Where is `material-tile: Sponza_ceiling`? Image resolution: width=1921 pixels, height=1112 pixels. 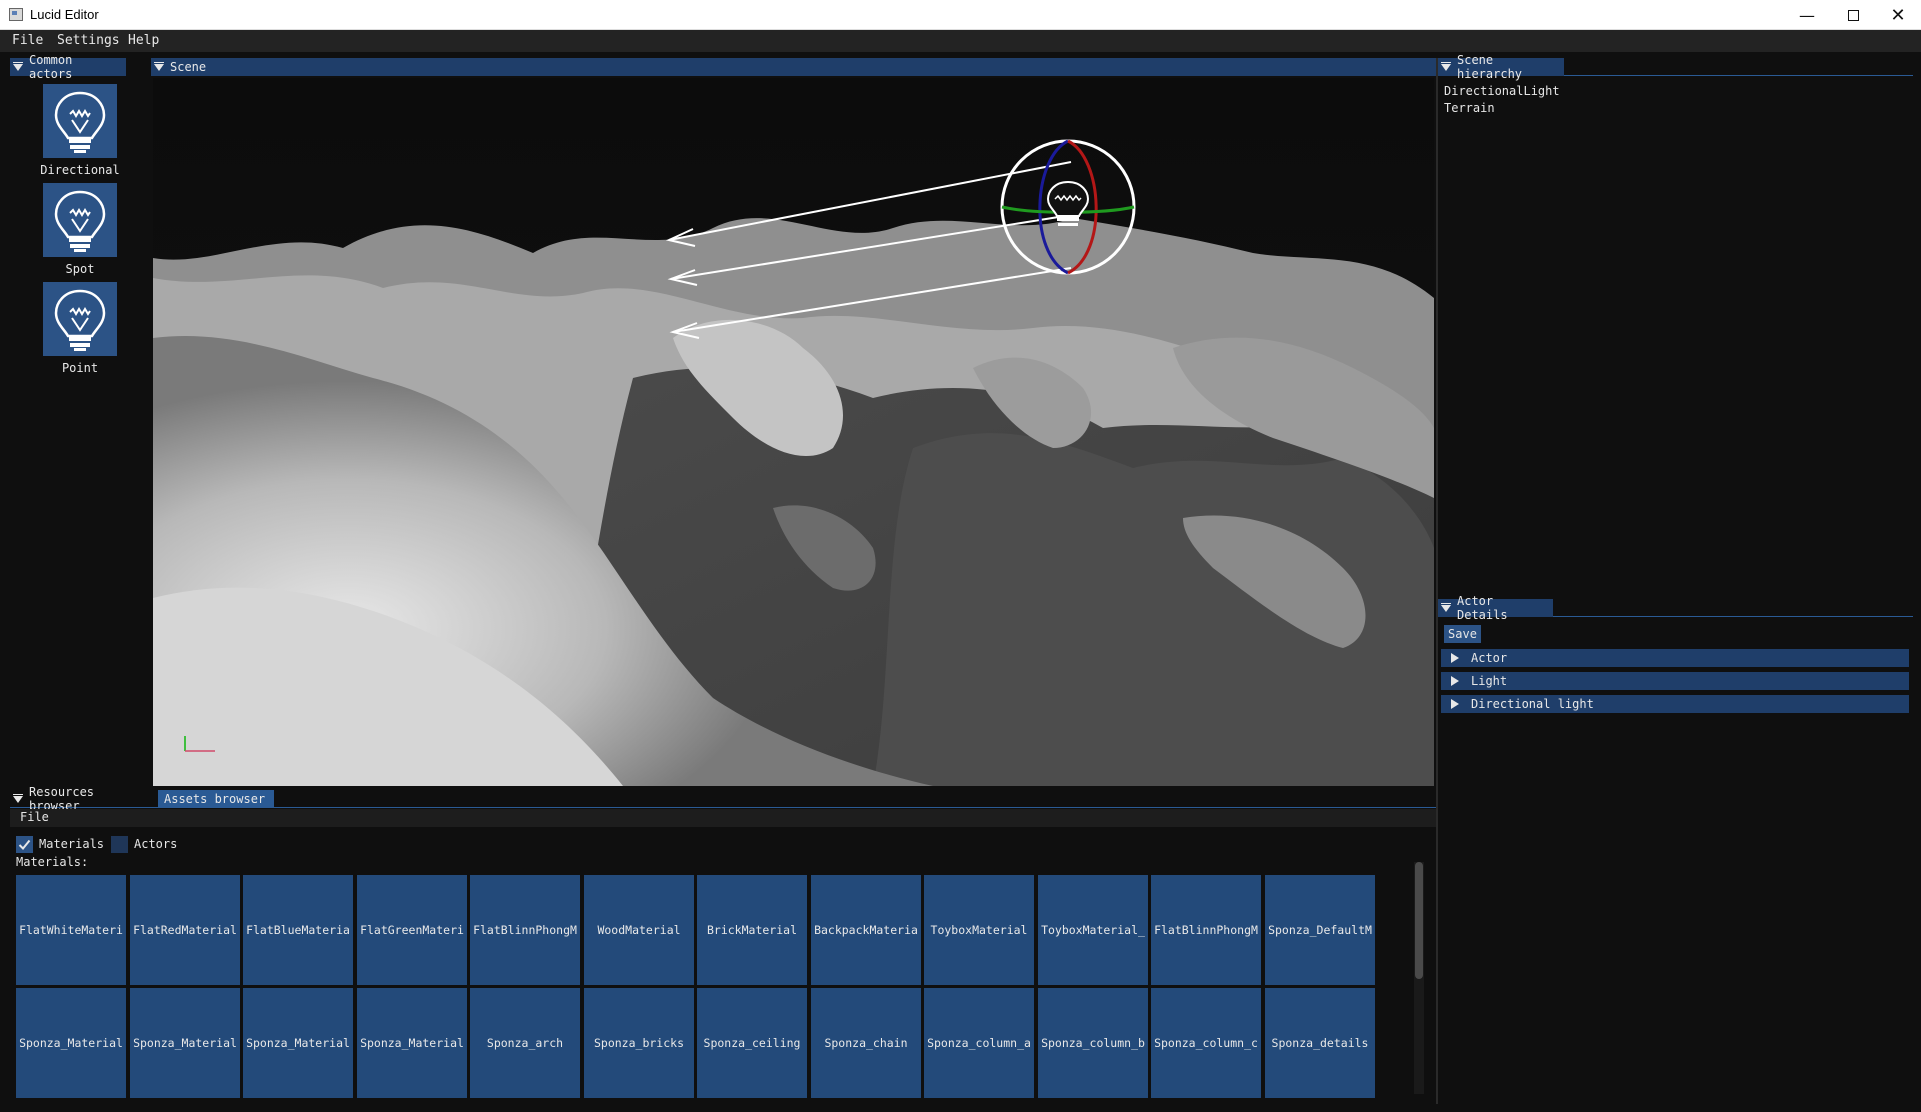 material-tile: Sponza_ceiling is located at coordinates (752, 1043).